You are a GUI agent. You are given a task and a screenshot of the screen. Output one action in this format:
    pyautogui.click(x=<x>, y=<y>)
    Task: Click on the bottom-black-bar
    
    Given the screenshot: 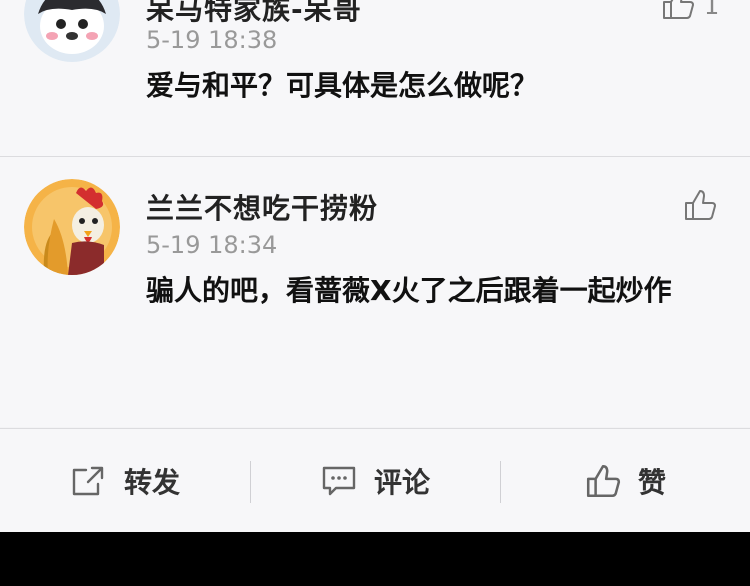 What is the action you would take?
    pyautogui.click(x=375, y=559)
    